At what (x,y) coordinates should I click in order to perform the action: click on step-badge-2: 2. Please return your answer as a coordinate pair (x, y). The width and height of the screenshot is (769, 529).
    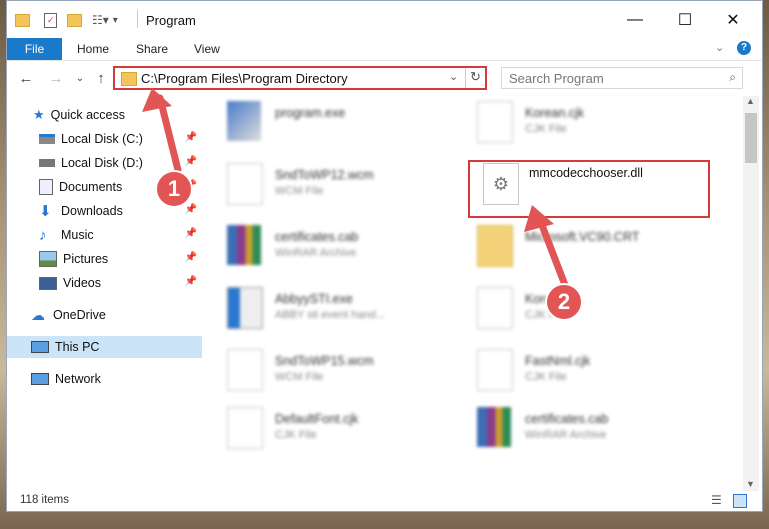
    Looking at the image, I should click on (564, 302).